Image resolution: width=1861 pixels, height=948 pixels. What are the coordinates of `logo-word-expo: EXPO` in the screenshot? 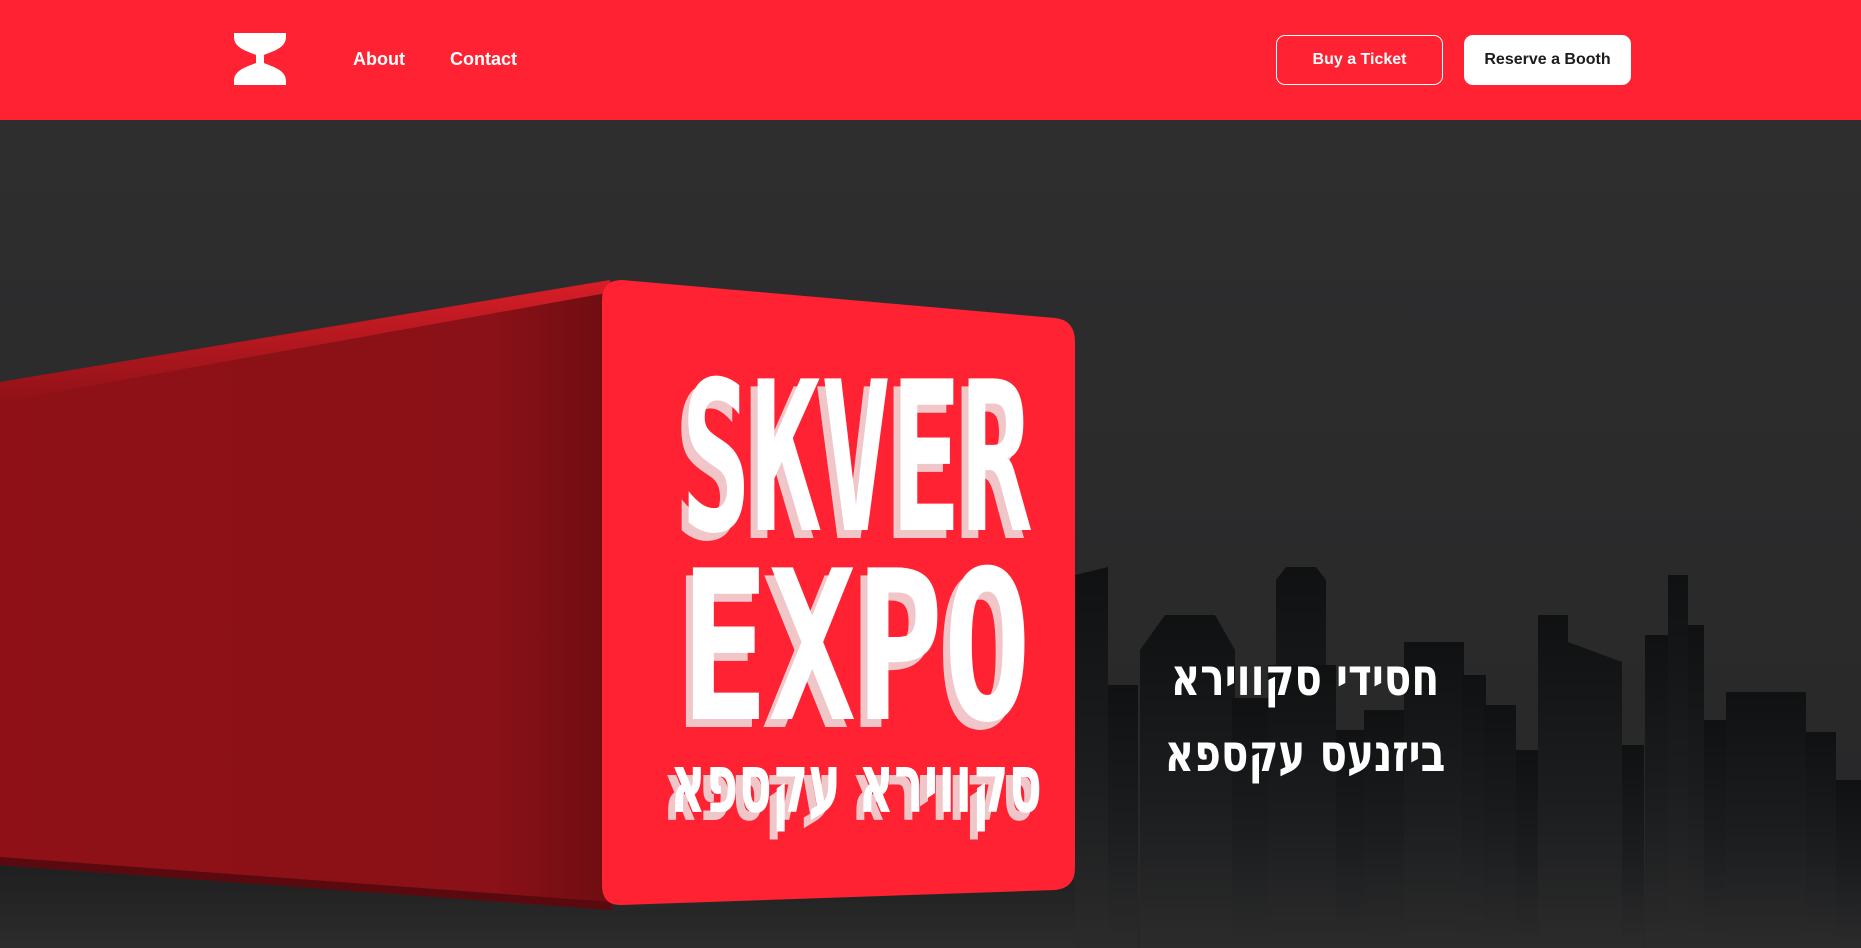 It's located at (856, 648).